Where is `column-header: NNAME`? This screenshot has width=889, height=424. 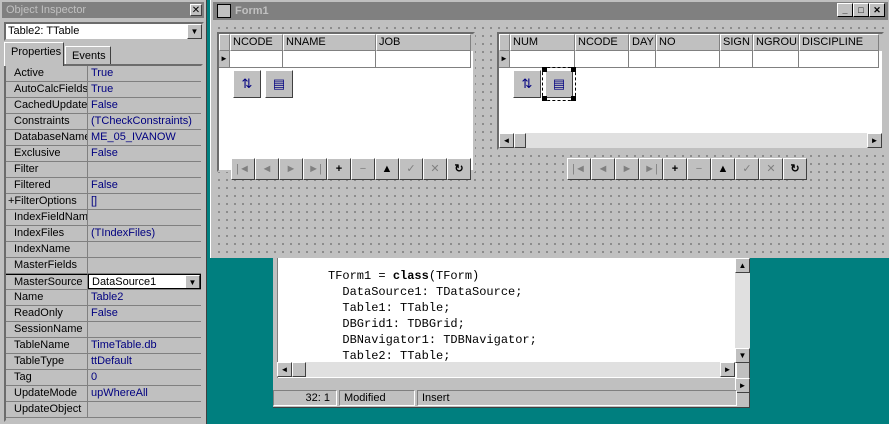
column-header: NNAME is located at coordinates (329, 42).